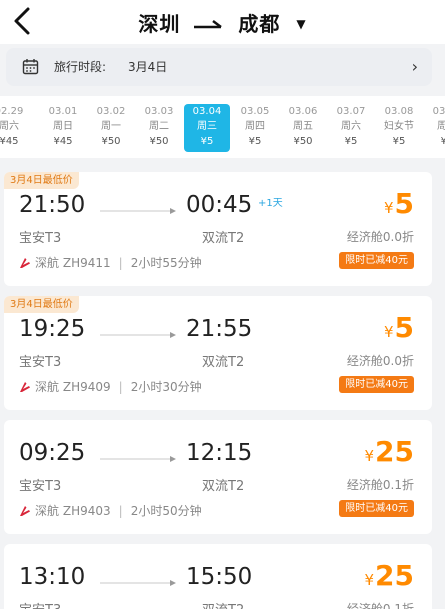 This screenshot has height=609, width=445. Describe the element at coordinates (218, 576) in the screenshot. I see `flight-card: 13:10 15:50 ¥25 宝安T3 双流T2 经济舱0.1折` at that location.